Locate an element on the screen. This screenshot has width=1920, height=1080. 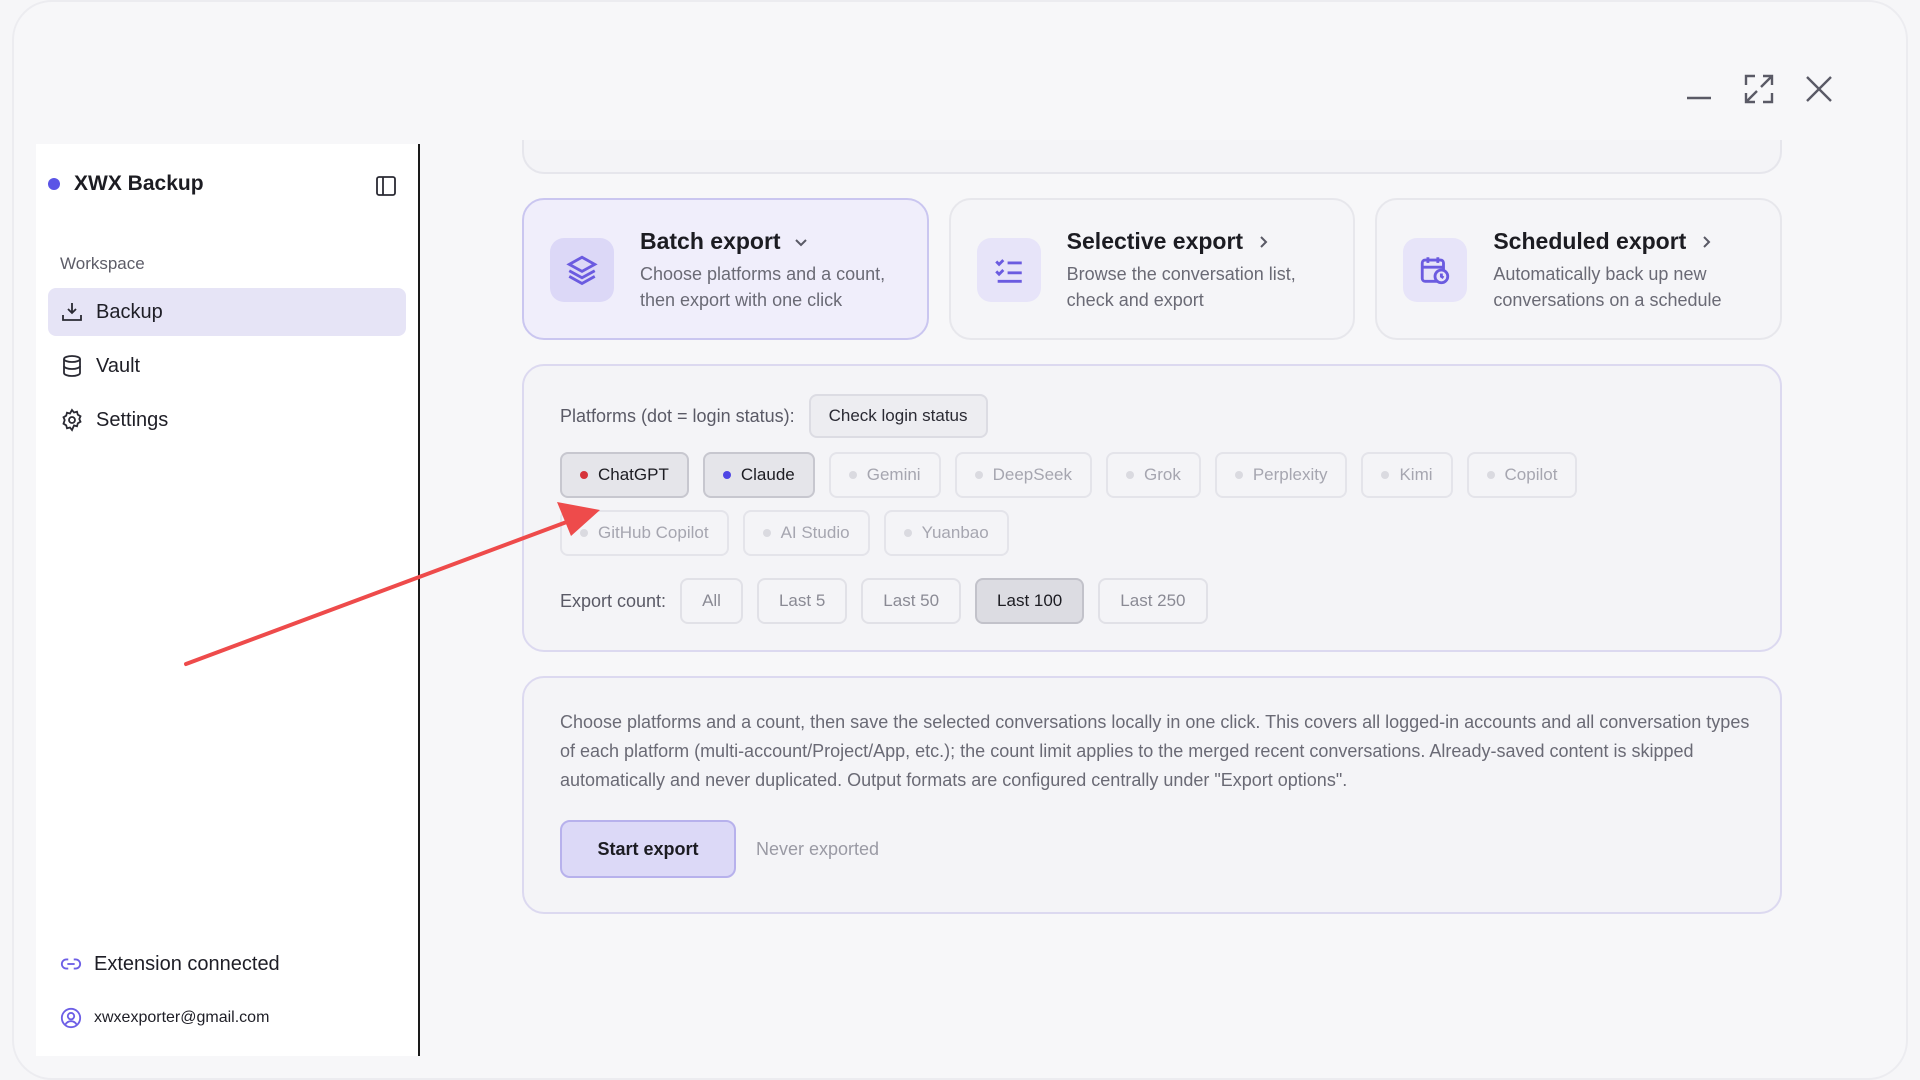
platform-chip-label: ChatGPT is located at coordinates (633, 474).